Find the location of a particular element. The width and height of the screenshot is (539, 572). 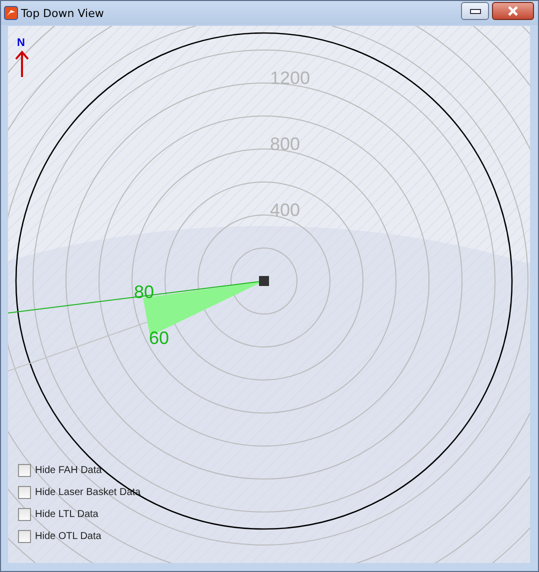

minimize-button is located at coordinates (475, 11).